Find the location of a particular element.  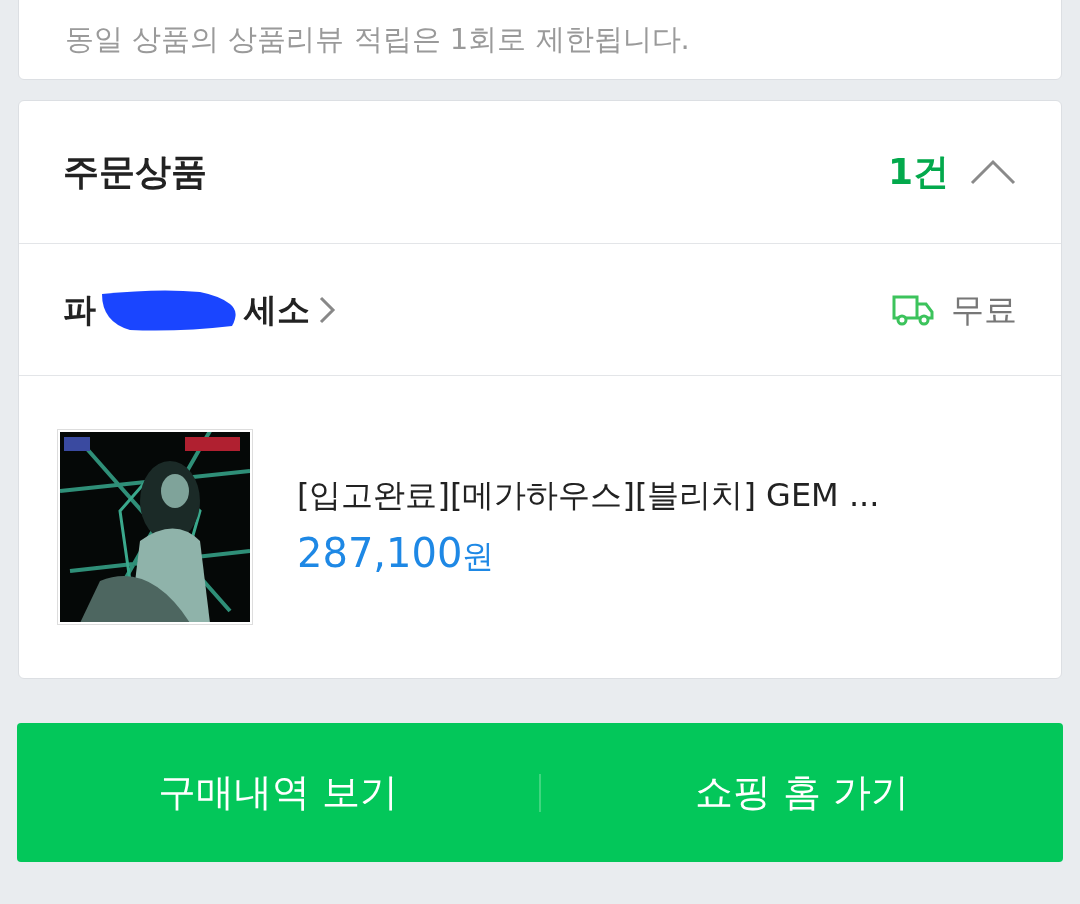

chevron-right-icon is located at coordinates (327, 309).